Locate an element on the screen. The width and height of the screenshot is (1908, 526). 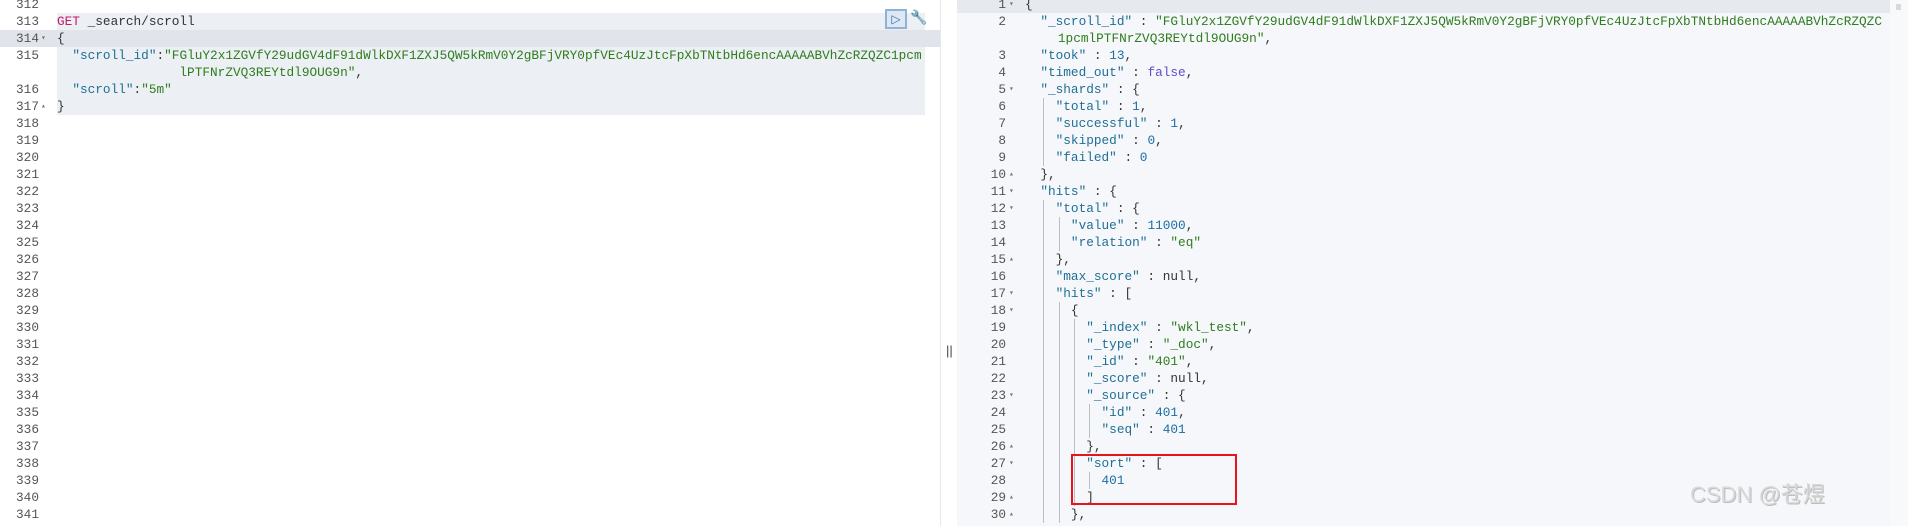
code-line: 313 GET _search/scroll is located at coordinates (470, 21).